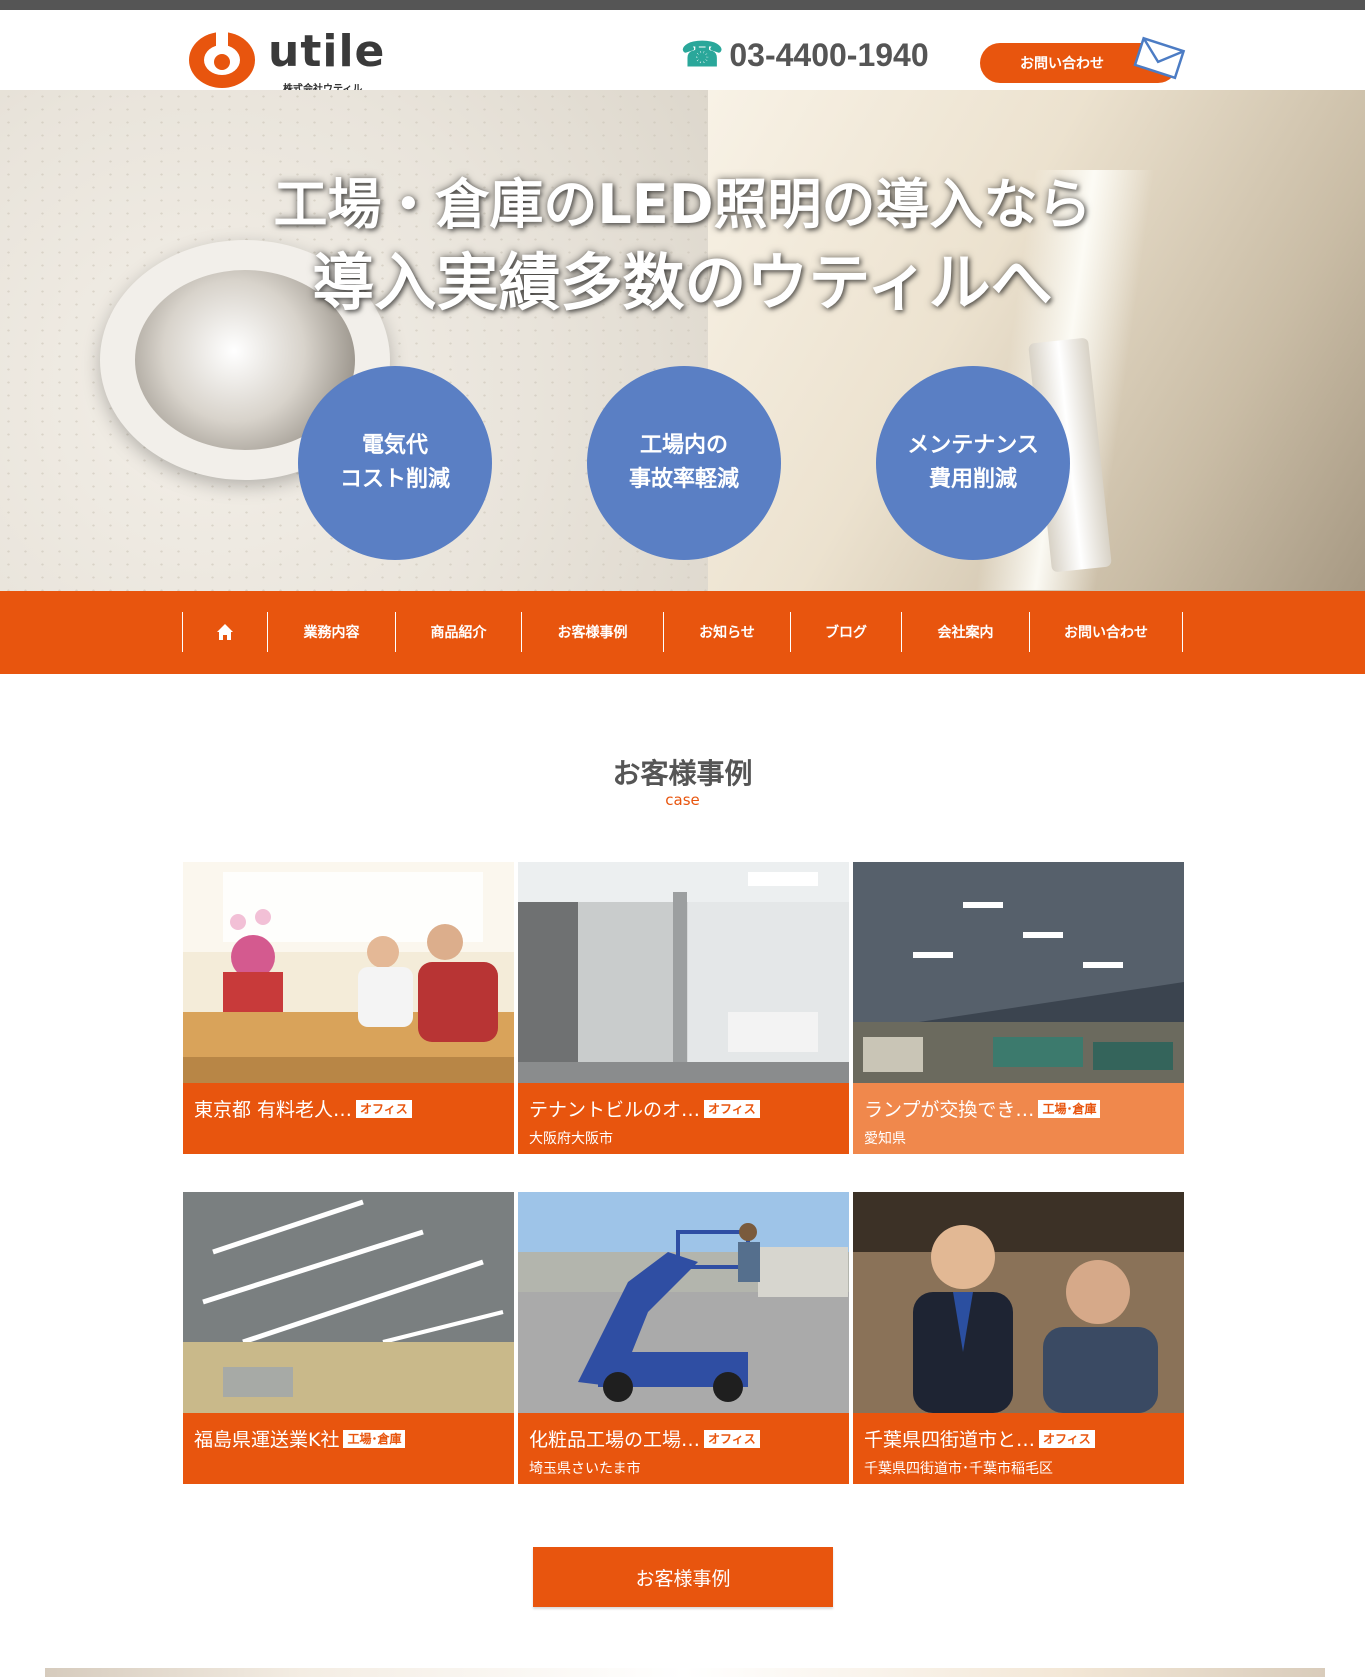 This screenshot has height=1677, width=1365. What do you see at coordinates (958, 1469) in the screenshot?
I see `case-location: 千葉県四街道市･千葉市稲毛区` at bounding box center [958, 1469].